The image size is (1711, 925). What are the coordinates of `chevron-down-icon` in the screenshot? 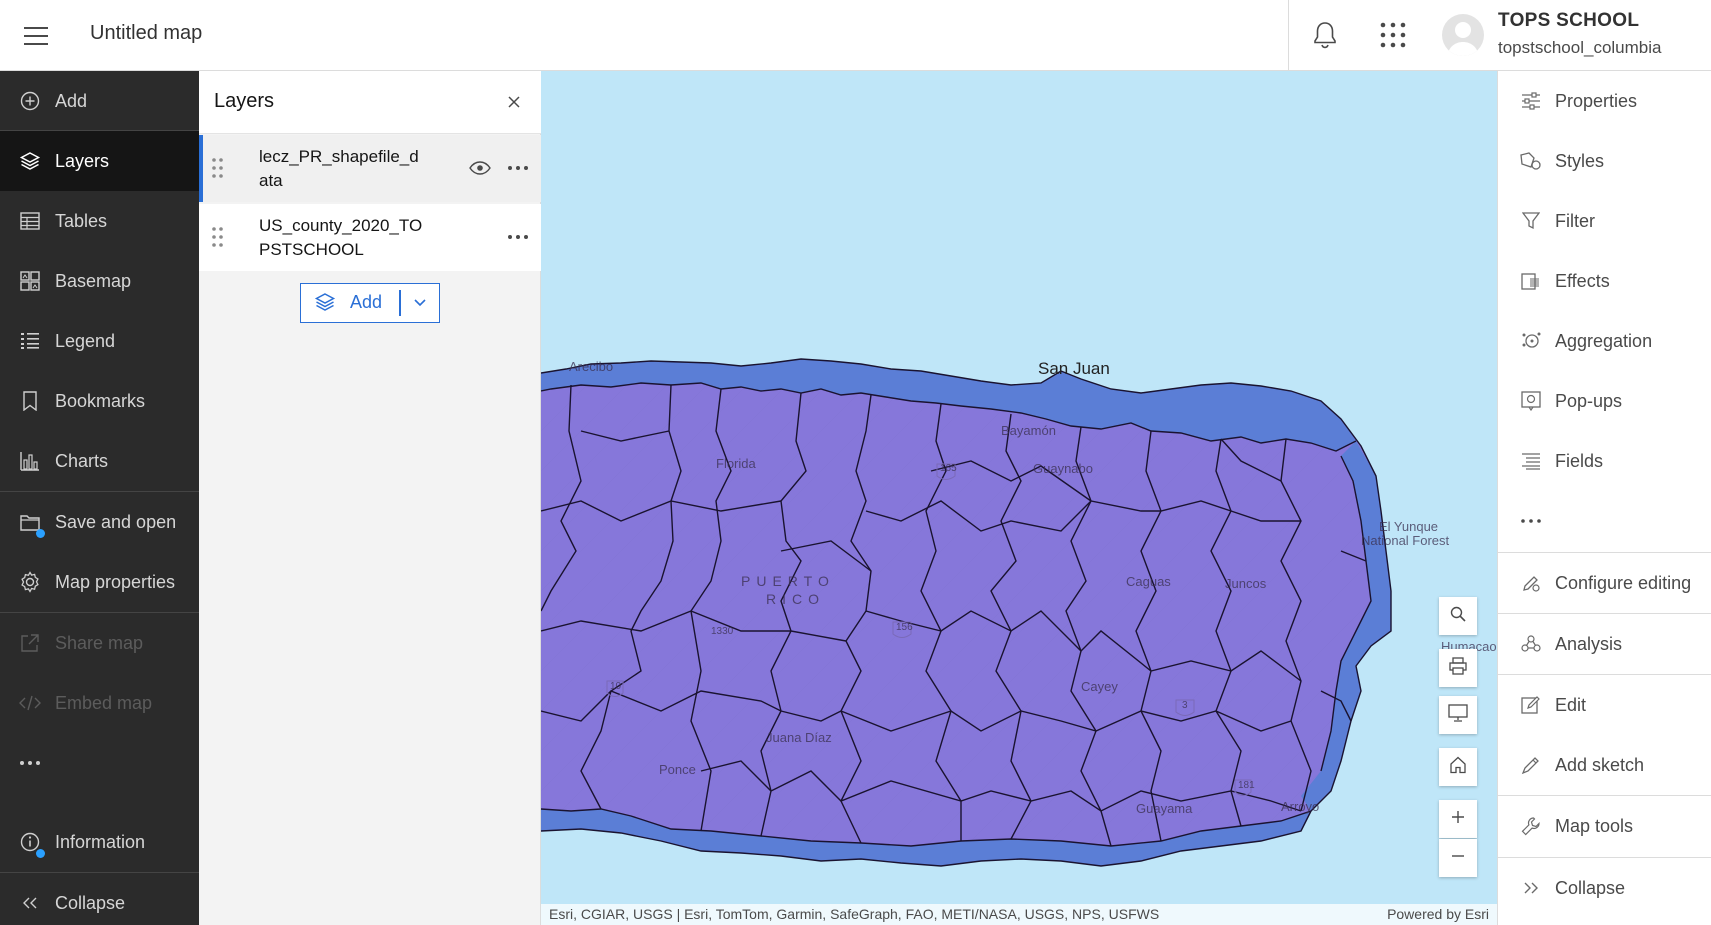 It's located at (420, 303).